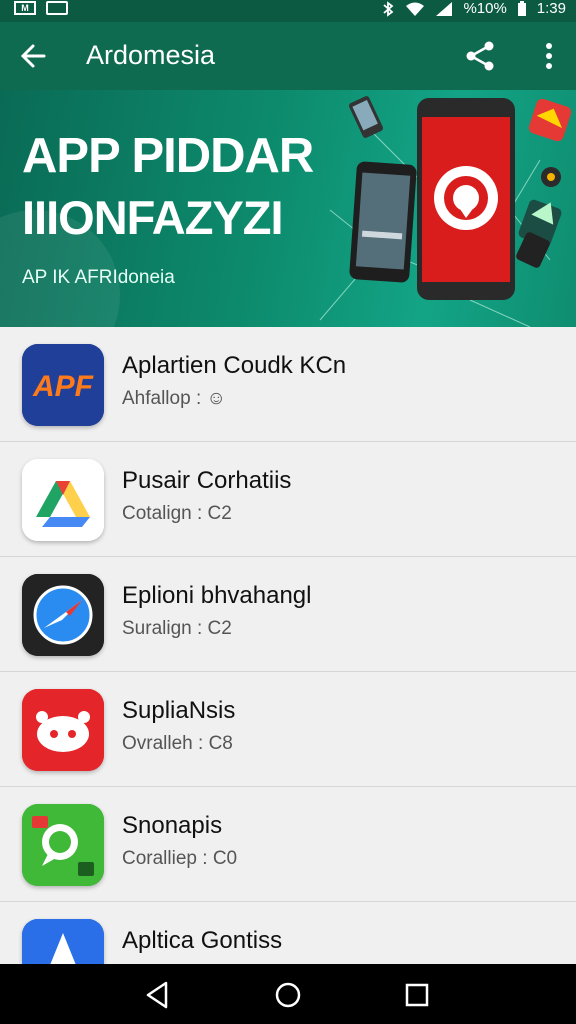 This screenshot has height=1024, width=576. I want to click on list-item: APF Aplartien Coudk KCn Ahfallop : ☺, so click(288, 384).